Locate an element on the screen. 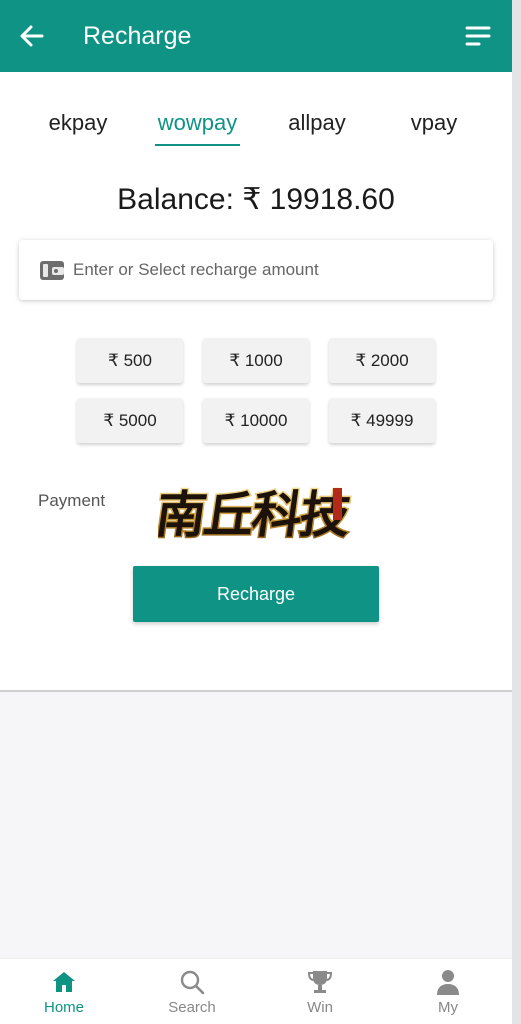 The height and width of the screenshot is (1024, 521). nav-search-label: Search is located at coordinates (192, 1007).